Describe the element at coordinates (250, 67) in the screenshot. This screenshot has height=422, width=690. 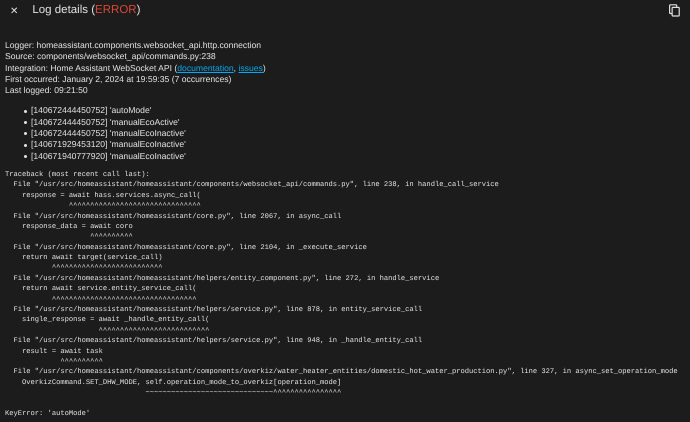
I see `link: issues` at that location.